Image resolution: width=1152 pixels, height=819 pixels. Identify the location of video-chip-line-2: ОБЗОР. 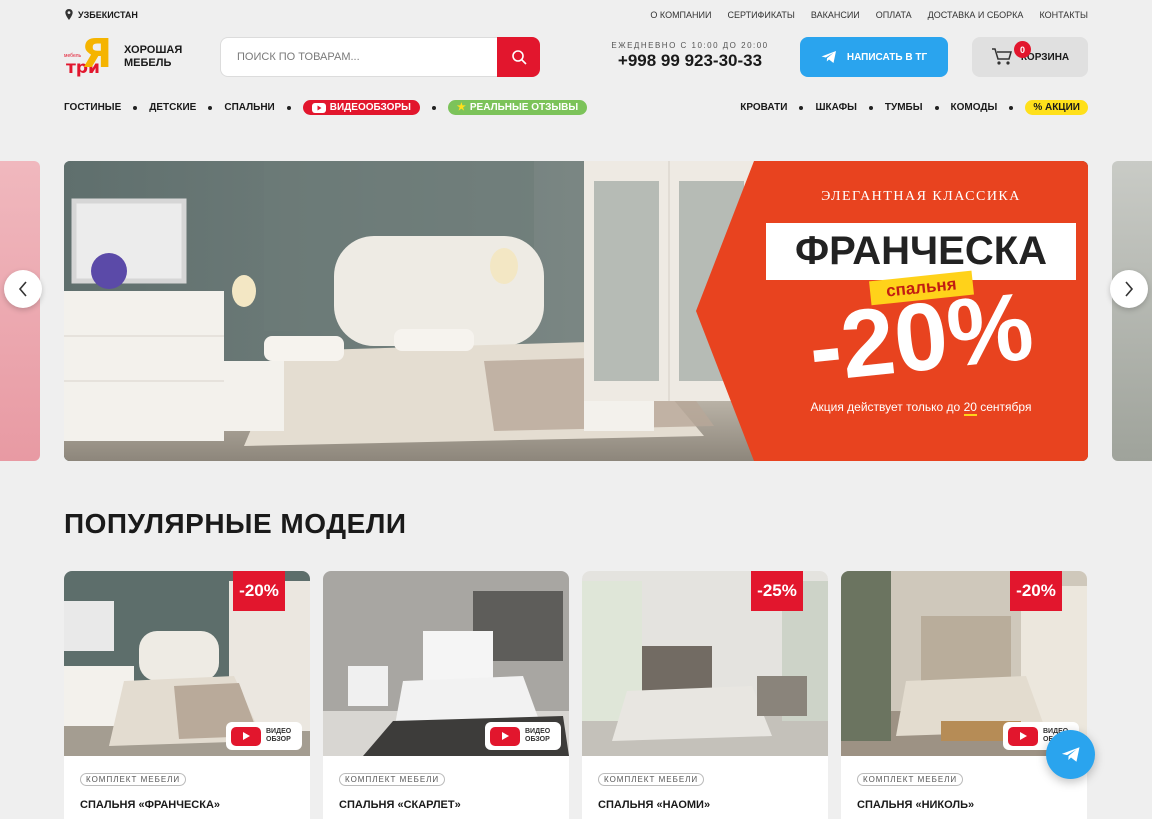
(278, 739).